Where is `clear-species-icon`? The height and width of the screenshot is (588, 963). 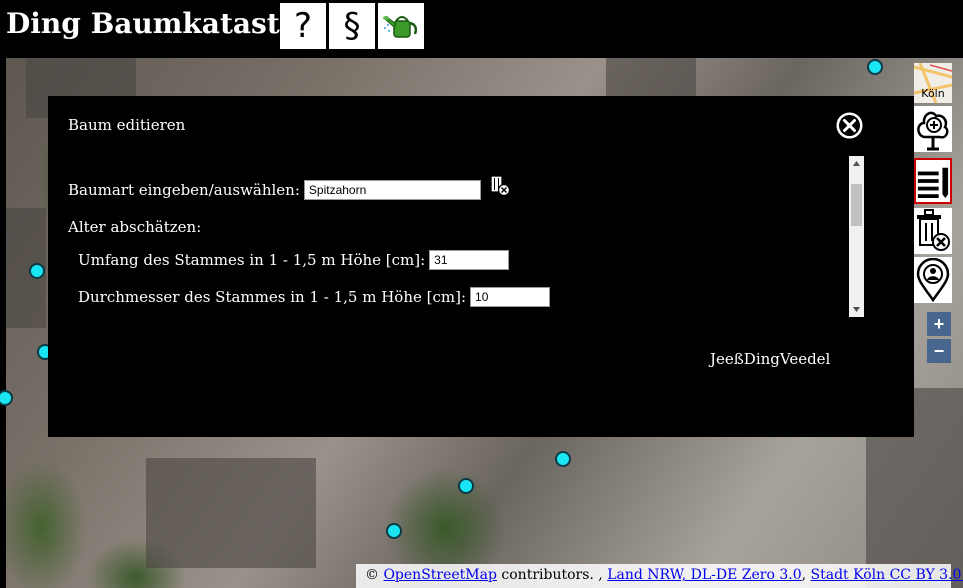
clear-species-icon is located at coordinates (499, 184).